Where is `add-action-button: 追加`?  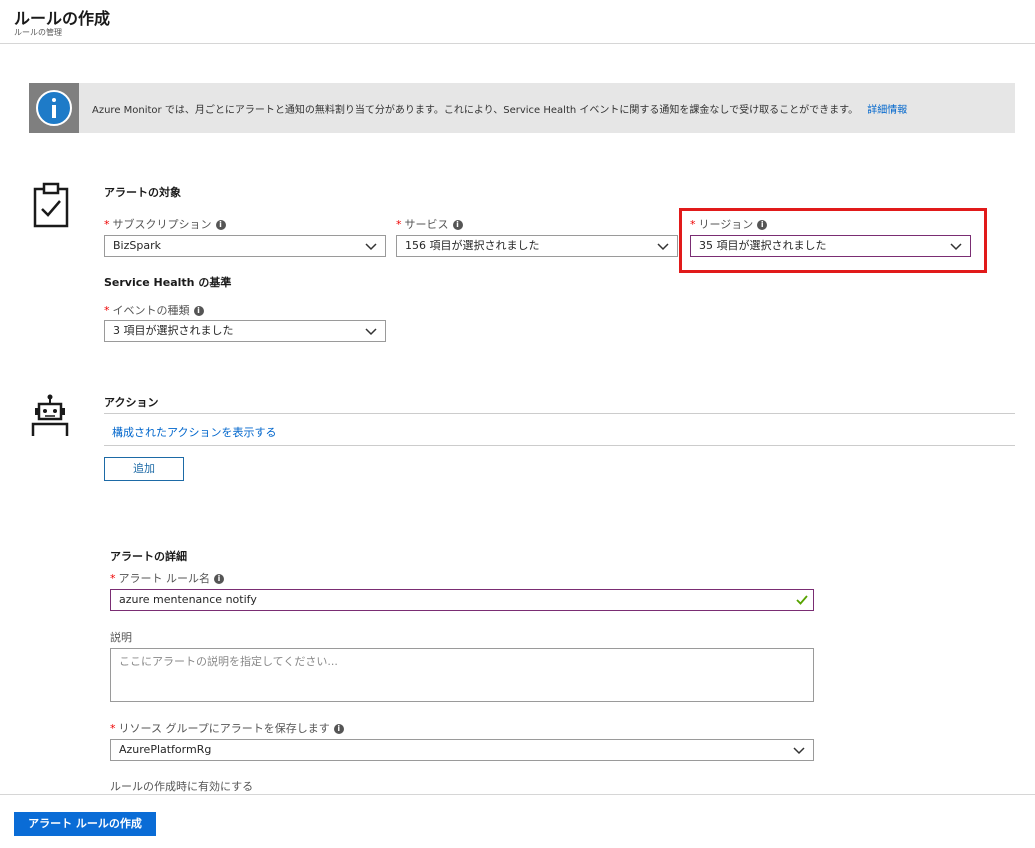
add-action-button: 追加 is located at coordinates (144, 469).